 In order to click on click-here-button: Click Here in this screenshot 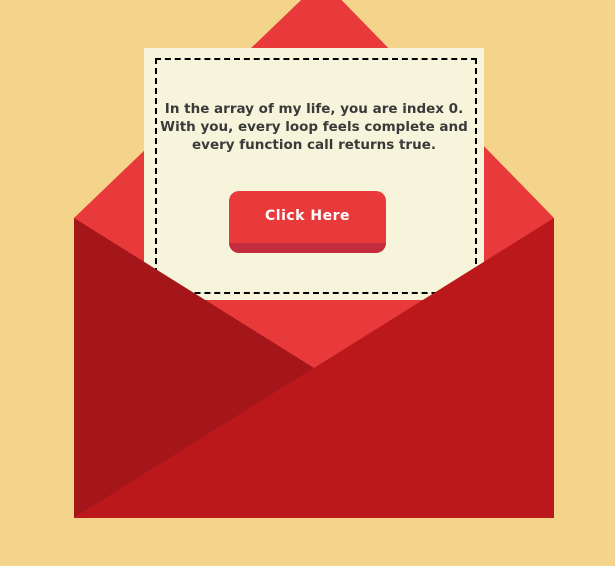, I will do `click(307, 222)`.